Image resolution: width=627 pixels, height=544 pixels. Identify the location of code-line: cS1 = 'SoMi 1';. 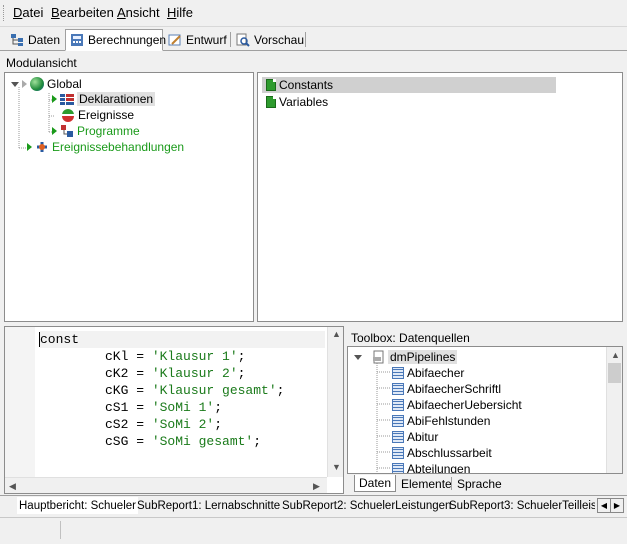
(164, 407).